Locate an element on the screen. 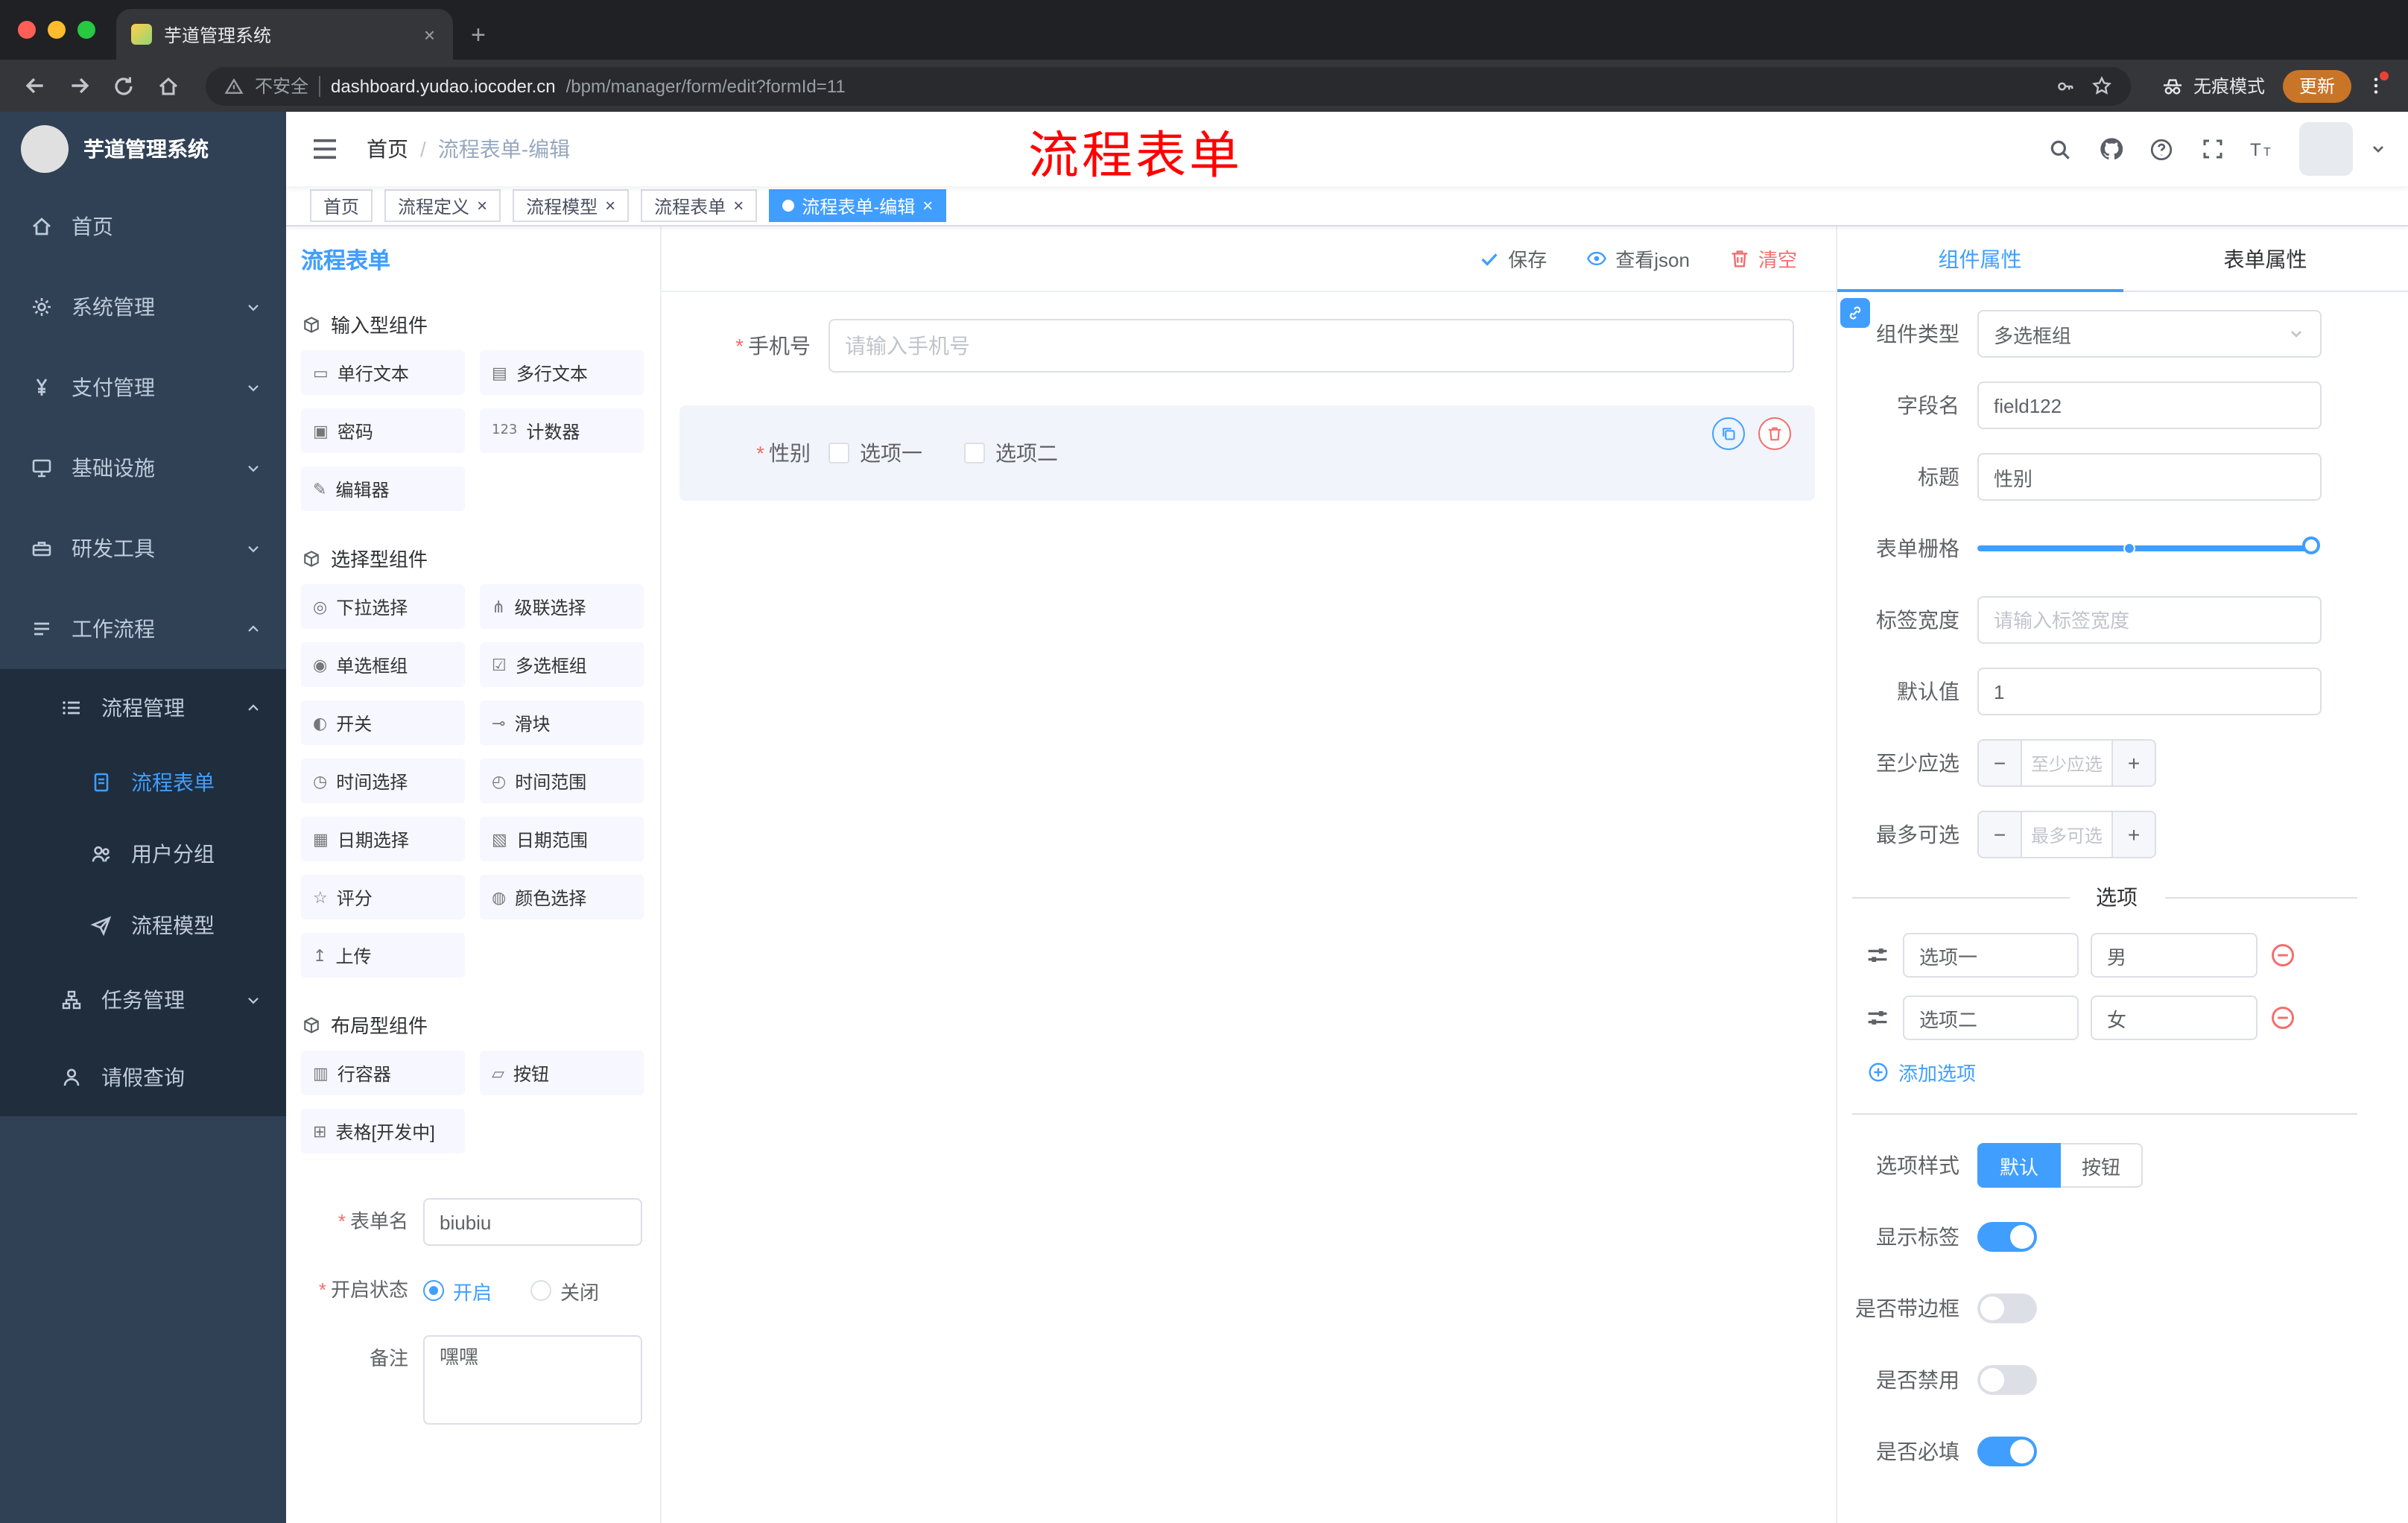 The height and width of the screenshot is (1523, 2408). stepper-value: 至少应选 is located at coordinates (2066, 763).